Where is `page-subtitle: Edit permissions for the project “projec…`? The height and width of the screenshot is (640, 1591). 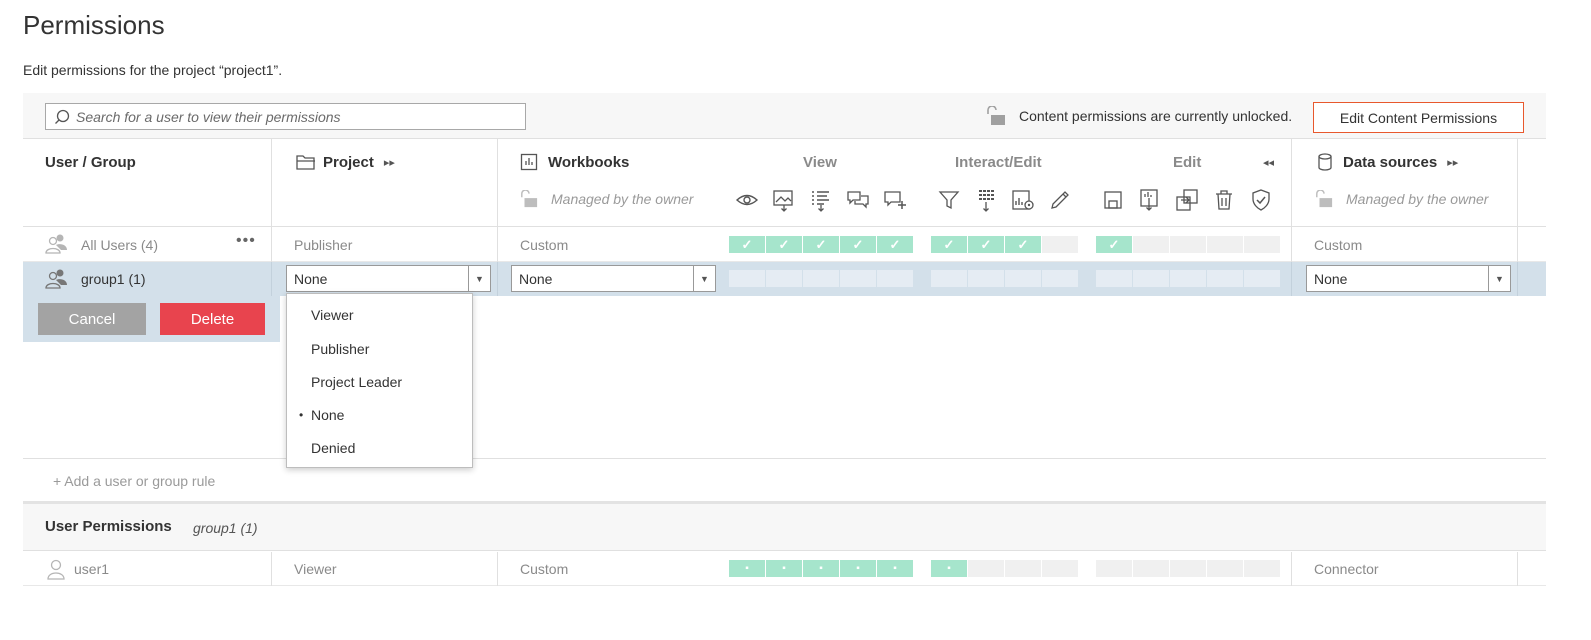
page-subtitle: Edit permissions for the project “projec… is located at coordinates (153, 70).